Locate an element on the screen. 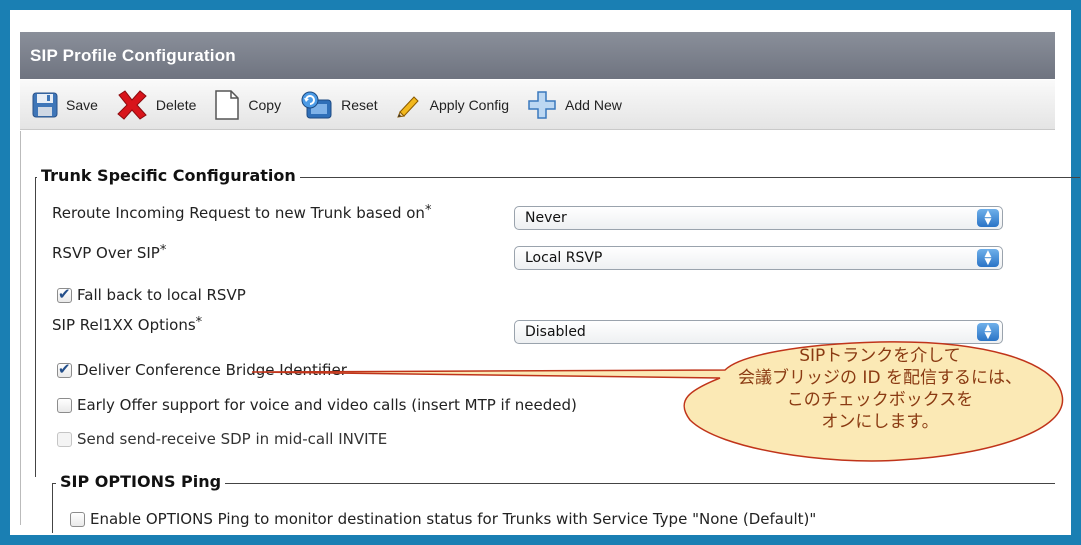 This screenshot has height=545, width=1081. apply-config-label: Apply Config is located at coordinates (469, 104).